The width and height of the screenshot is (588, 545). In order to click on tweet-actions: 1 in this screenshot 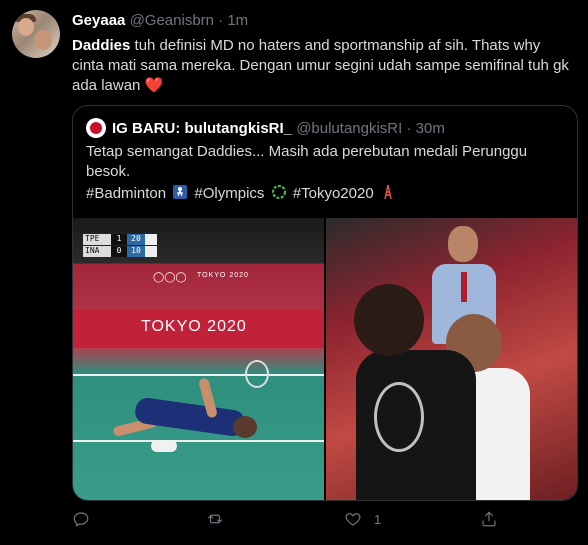, I will do `click(322, 522)`.